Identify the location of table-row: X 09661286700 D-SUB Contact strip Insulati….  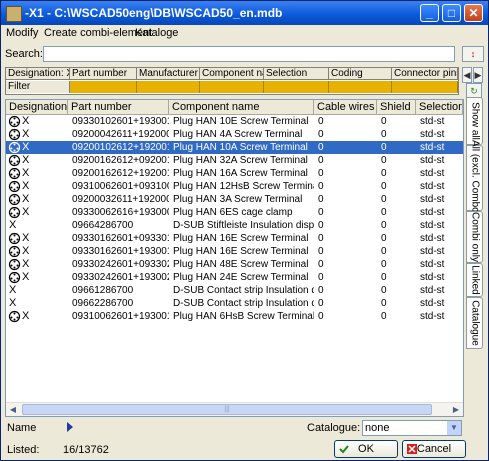
(234, 290).